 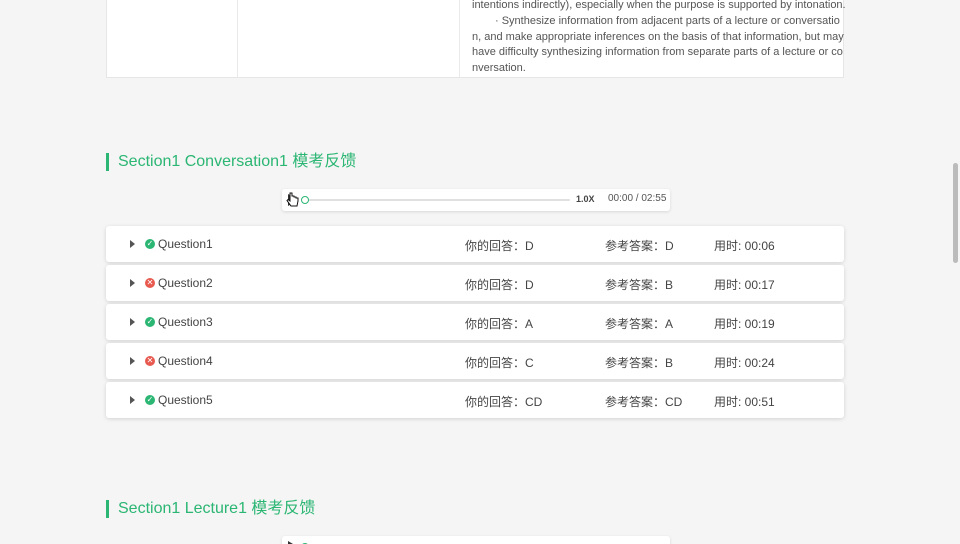 I want to click on question-row: ✓ Question3 你的回答：A 参考答案：A 用时: 00:19, so click(x=475, y=322).